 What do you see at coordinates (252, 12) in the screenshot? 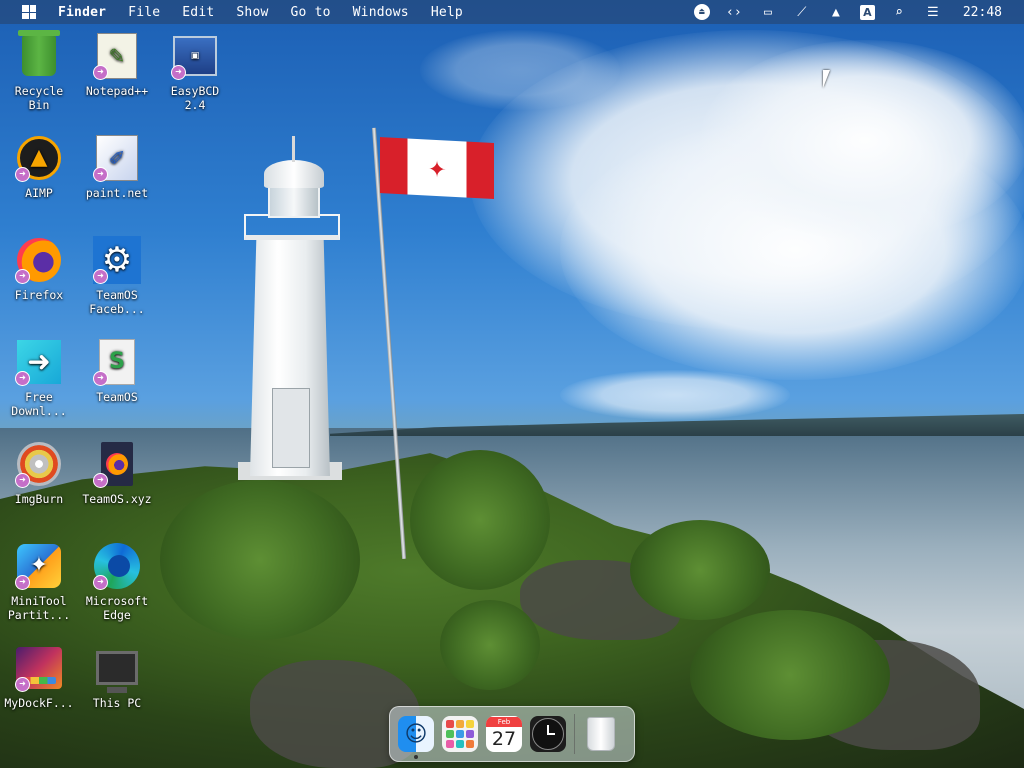
I see `menu-show: Show` at bounding box center [252, 12].